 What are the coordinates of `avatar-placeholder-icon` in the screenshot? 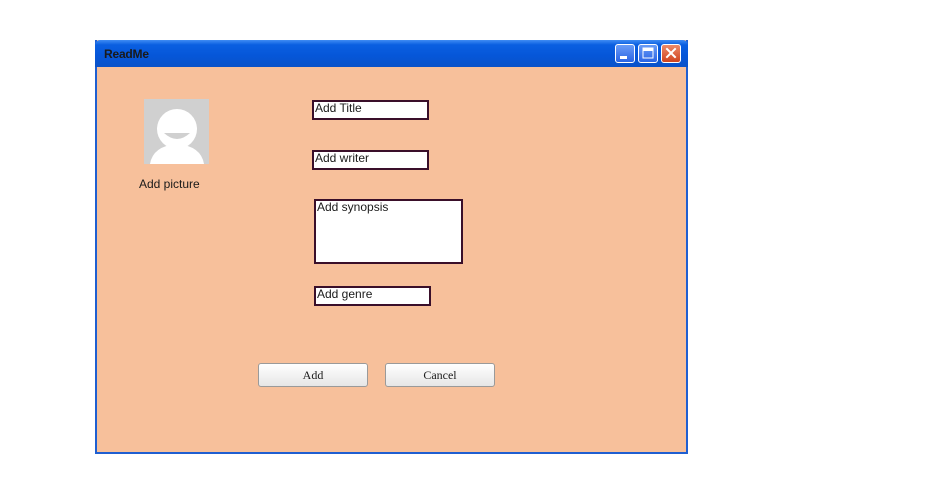 It's located at (176, 131).